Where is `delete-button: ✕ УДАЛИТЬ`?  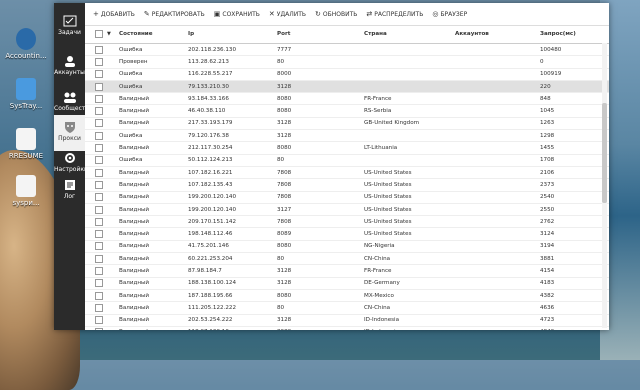
delete-button: ✕ УДАЛИТЬ is located at coordinates (287, 14).